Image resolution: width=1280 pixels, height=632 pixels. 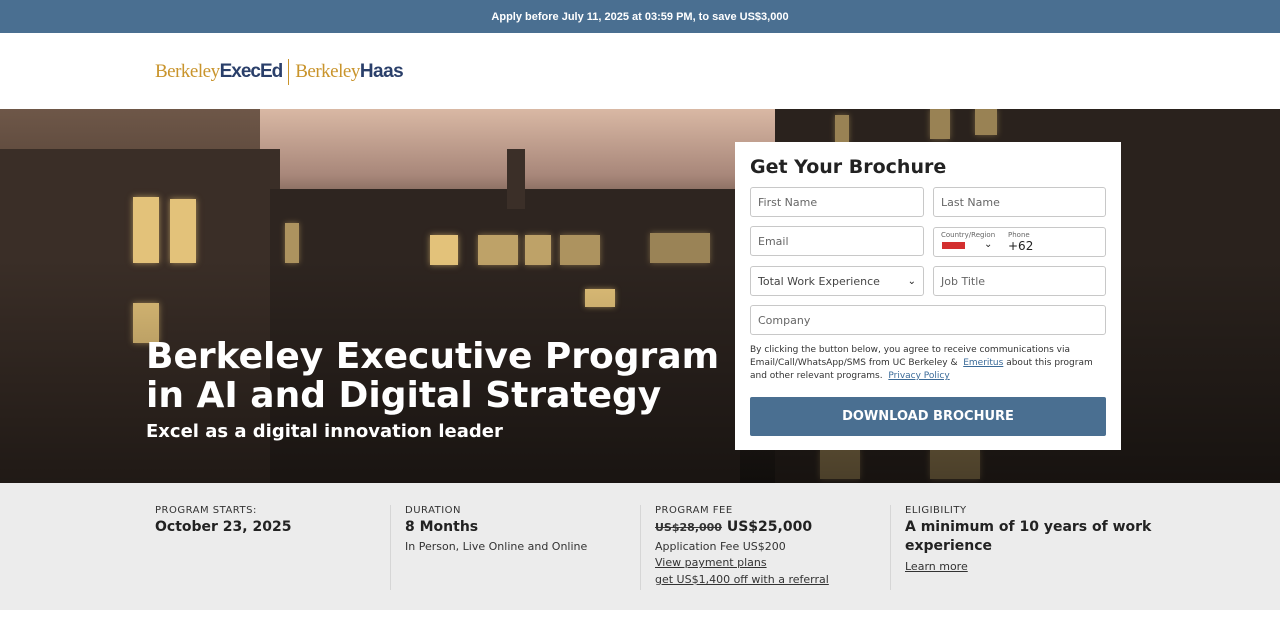 What do you see at coordinates (970, 202) in the screenshot?
I see `last-name-placeholder: Last Name` at bounding box center [970, 202].